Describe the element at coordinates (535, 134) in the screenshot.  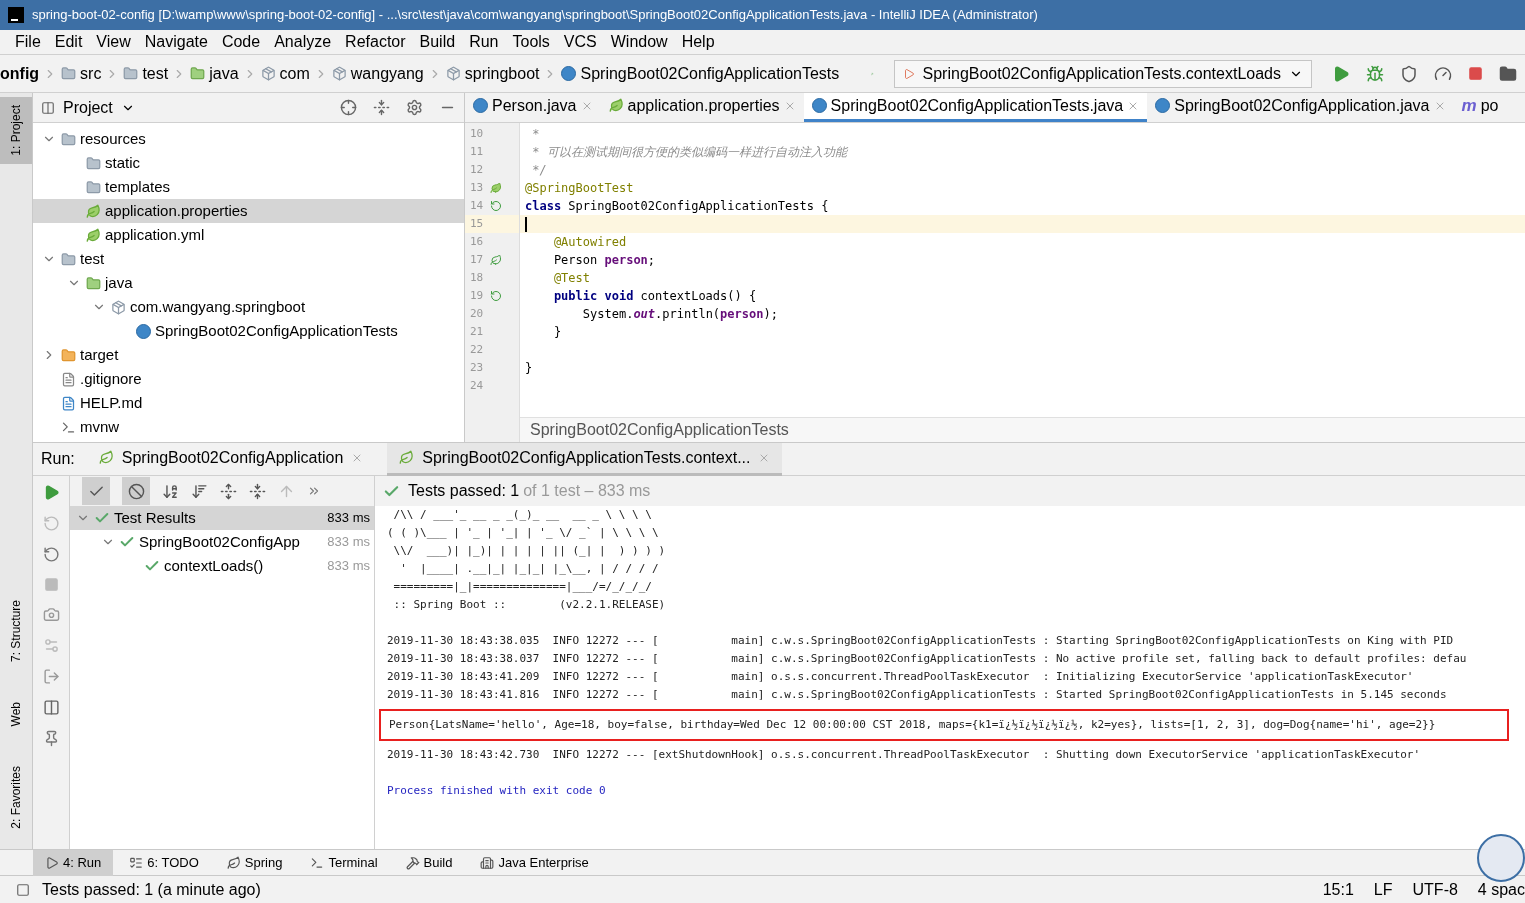
I see `code-line: *` at that location.